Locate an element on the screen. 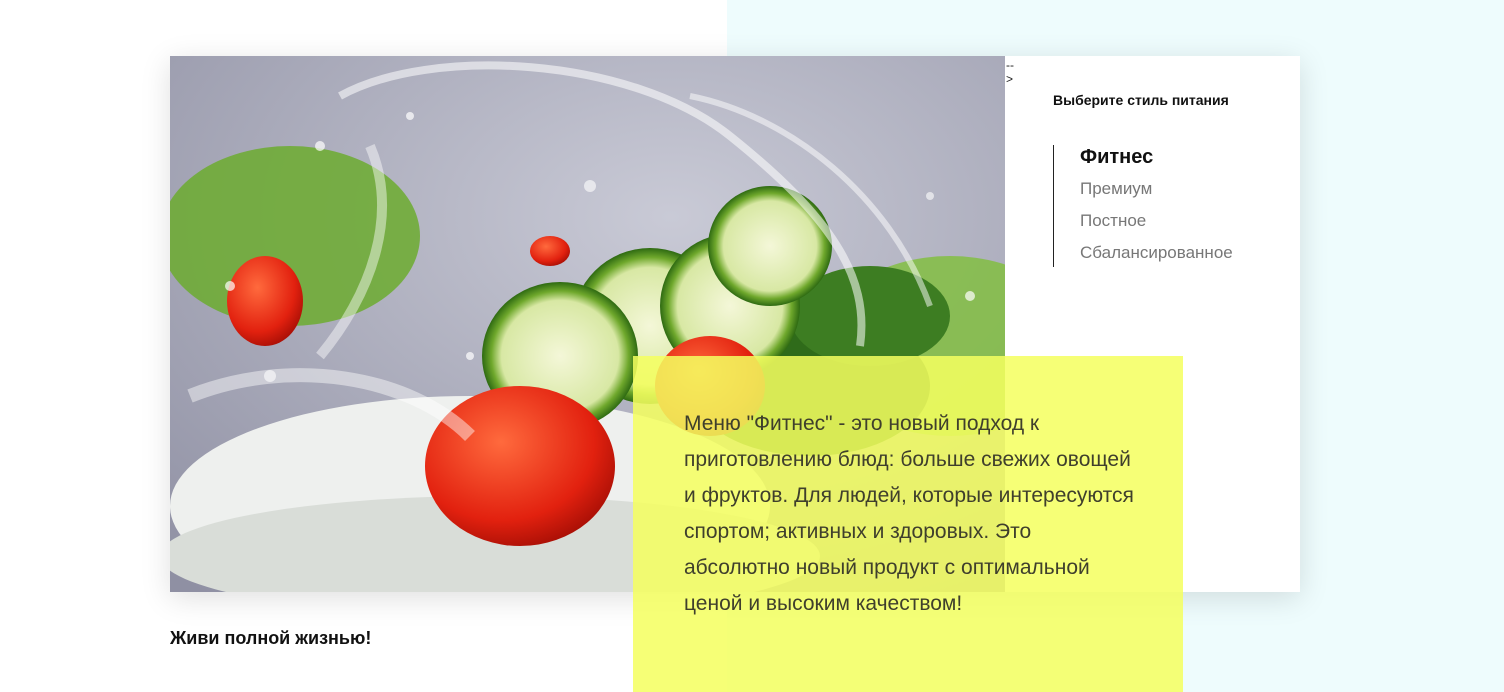 The image size is (1504, 692). menu-item-premium: Премиум is located at coordinates (1156, 189).